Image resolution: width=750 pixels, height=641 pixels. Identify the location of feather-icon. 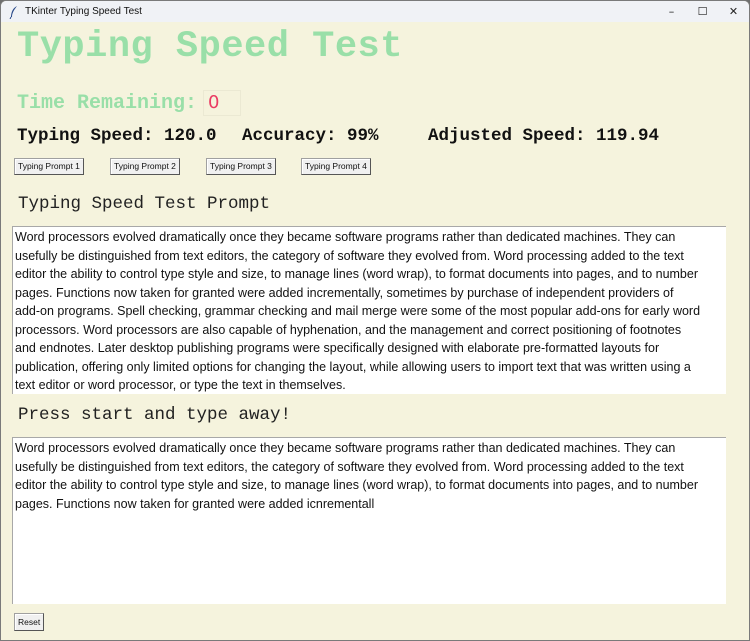
(14, 12).